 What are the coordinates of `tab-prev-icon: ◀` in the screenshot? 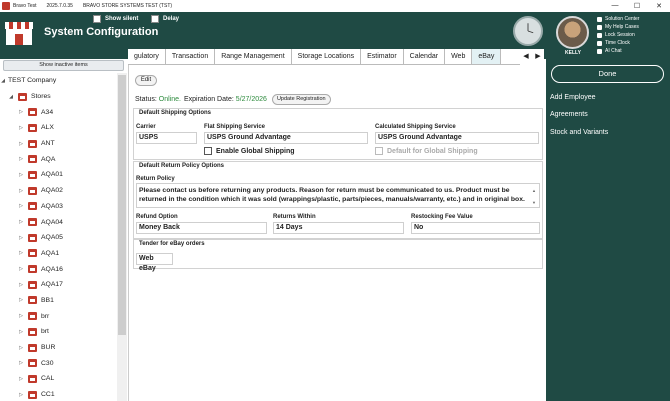 It's located at (526, 57).